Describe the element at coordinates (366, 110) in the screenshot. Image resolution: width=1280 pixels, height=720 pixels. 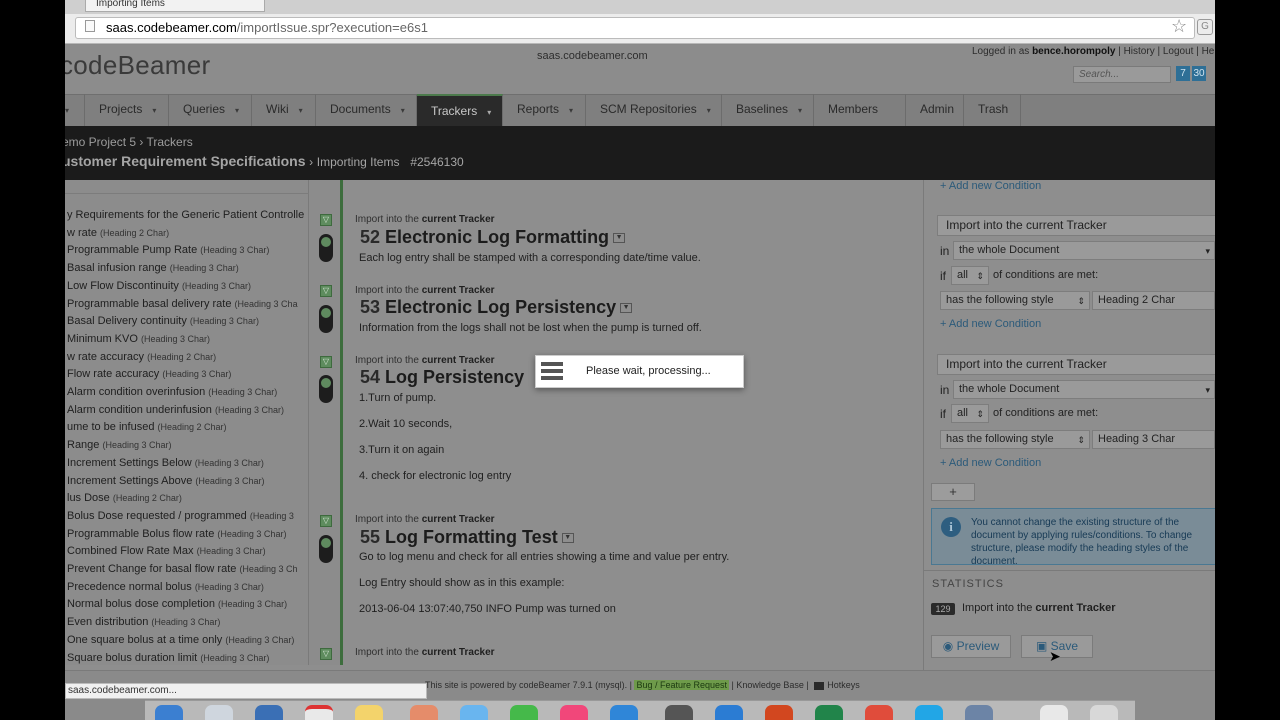
I see `nav-documents: Documents ▾` at that location.